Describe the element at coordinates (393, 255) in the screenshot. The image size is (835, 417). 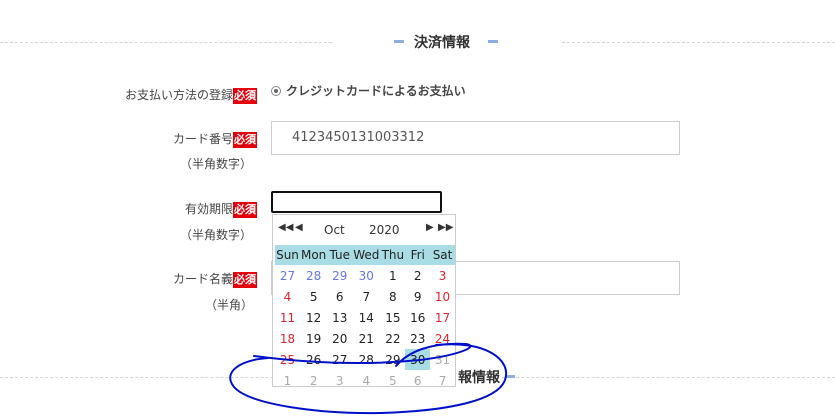
I see `weekday-header: Thu` at that location.